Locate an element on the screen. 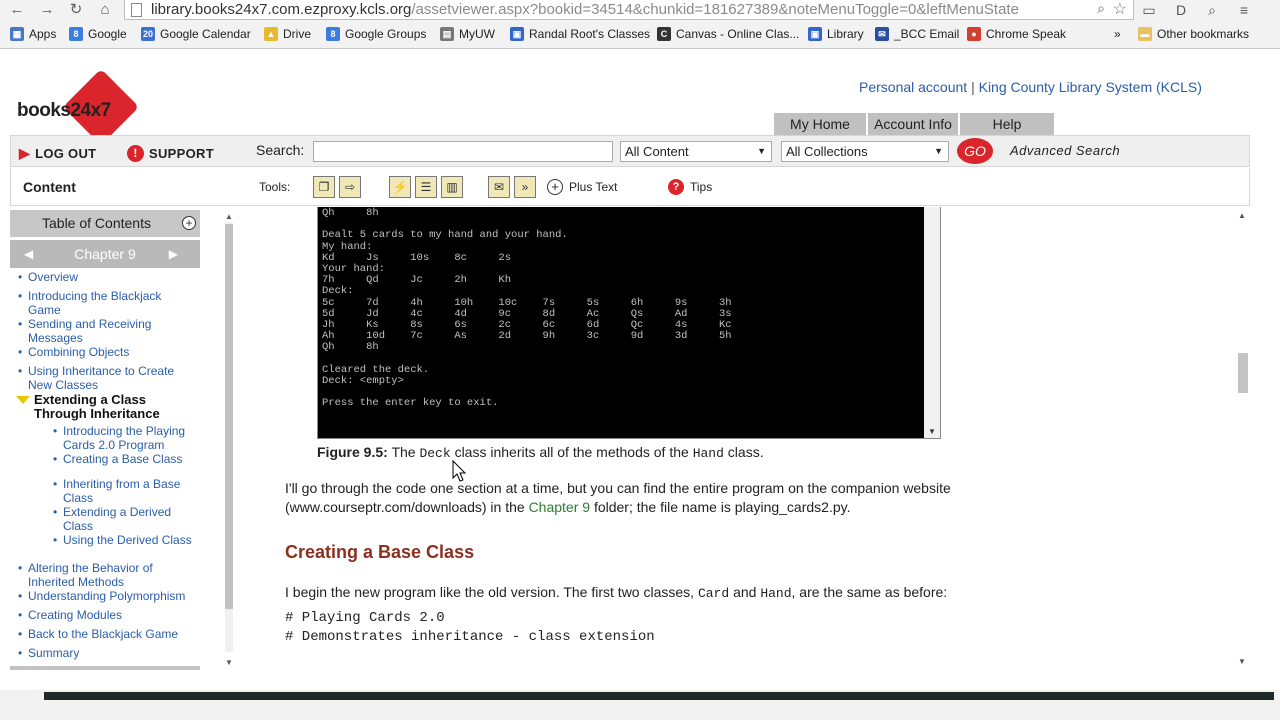 The image size is (1280, 720). toc-scrollbar: ▲ ▼ is located at coordinates (228, 440).